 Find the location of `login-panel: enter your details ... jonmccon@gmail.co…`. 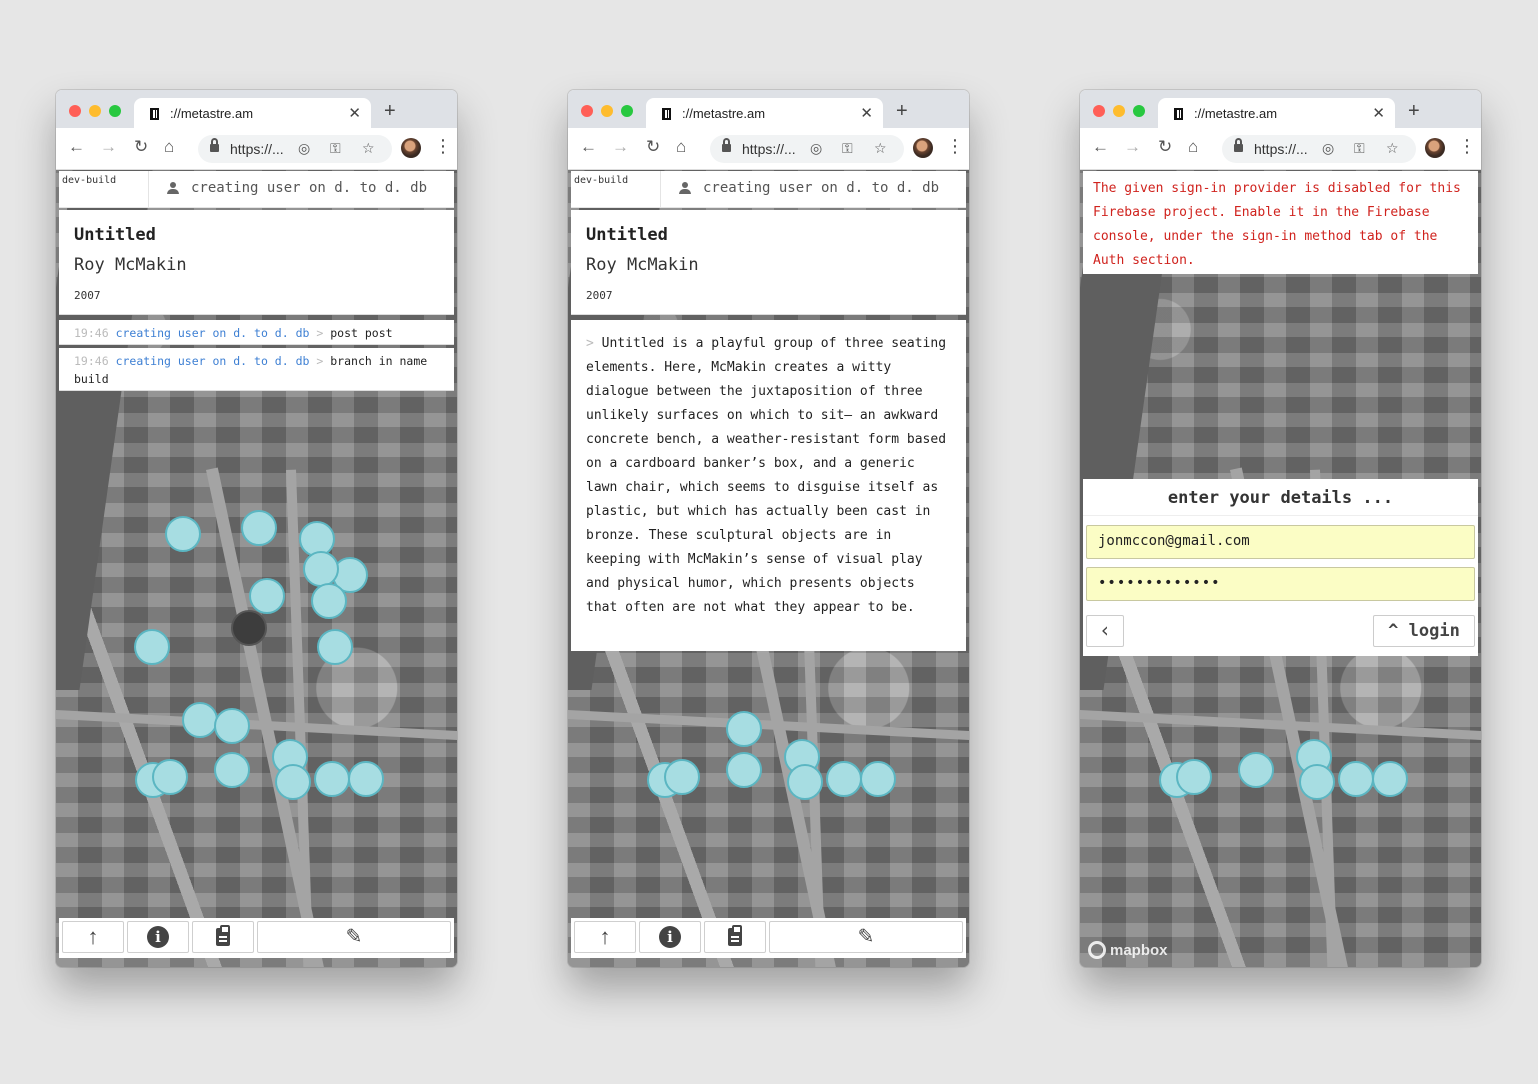

login-panel: enter your details ... jonmccon@gmail.co… is located at coordinates (1280, 567).